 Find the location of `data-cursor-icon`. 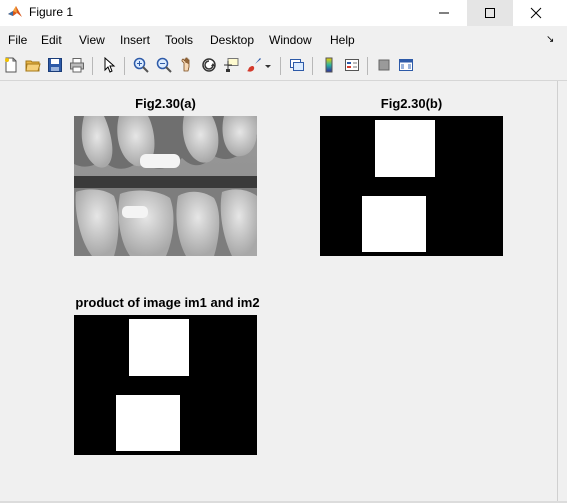

data-cursor-icon is located at coordinates (231, 65).